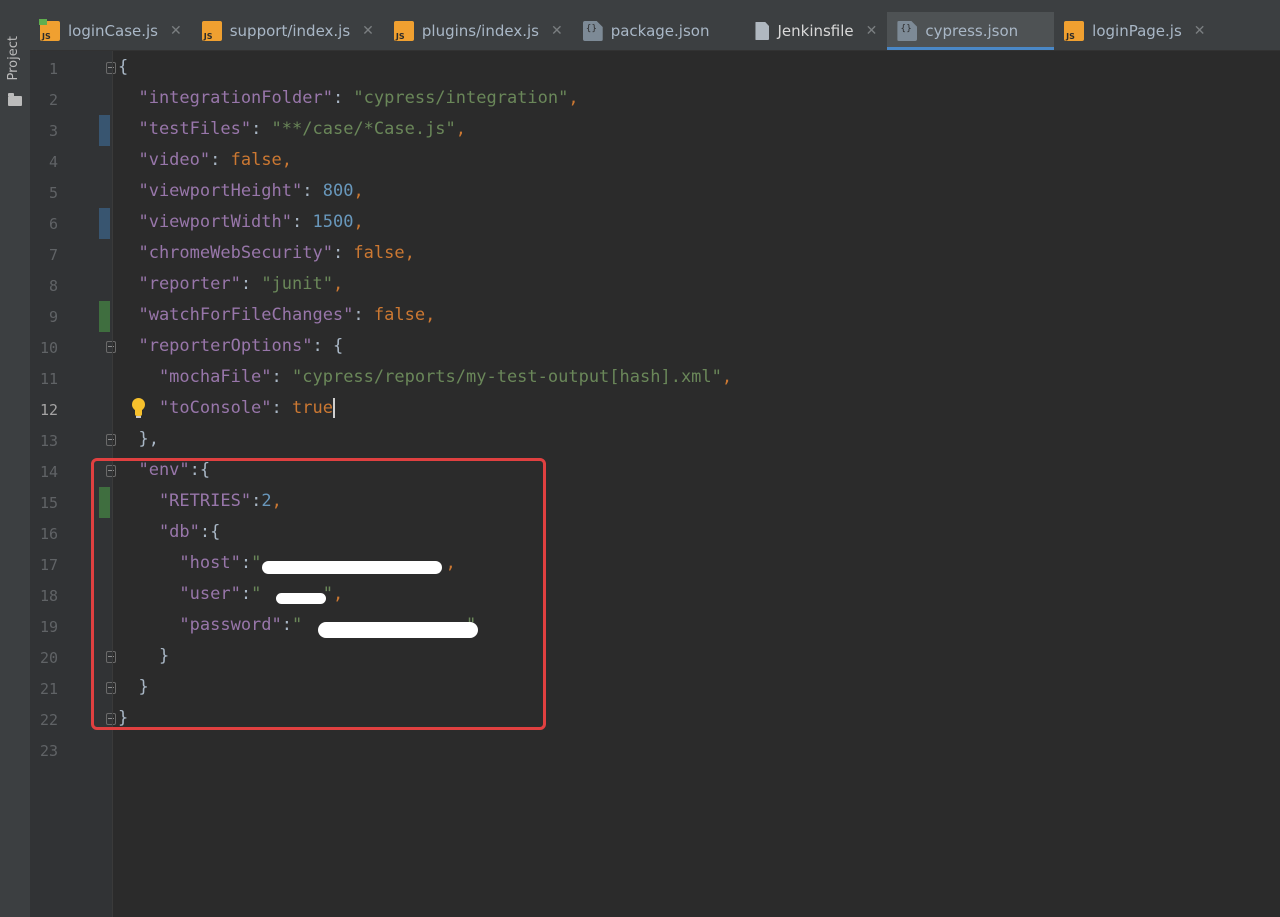 This screenshot has width=1280, height=917. I want to click on code-text: },, so click(138, 439).